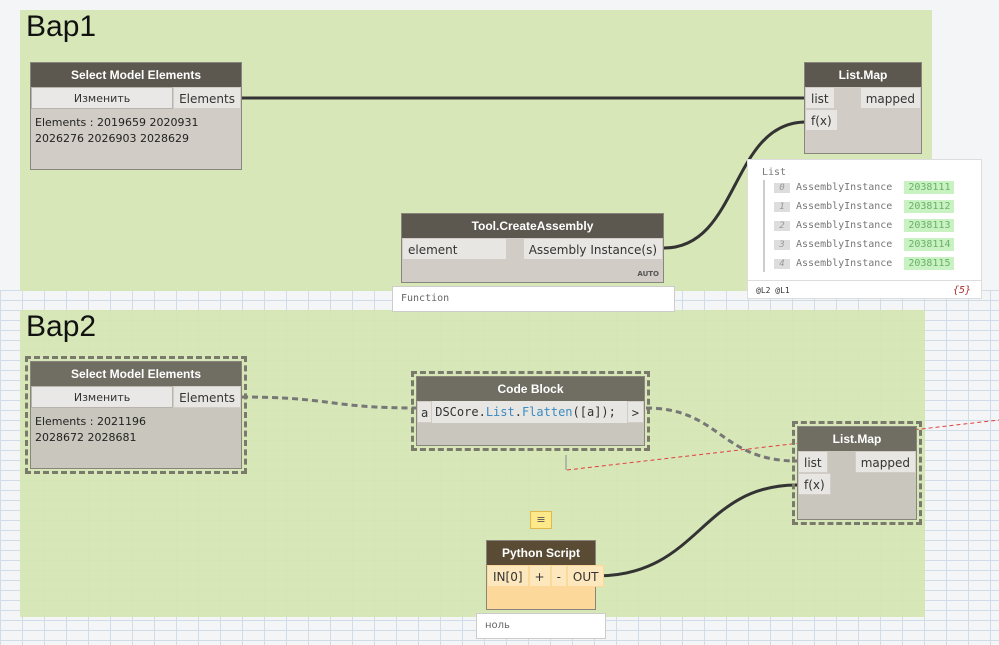 The image size is (999, 645). I want to click on list-item: 1 AssemblyInstance 2038112, so click(864, 206).